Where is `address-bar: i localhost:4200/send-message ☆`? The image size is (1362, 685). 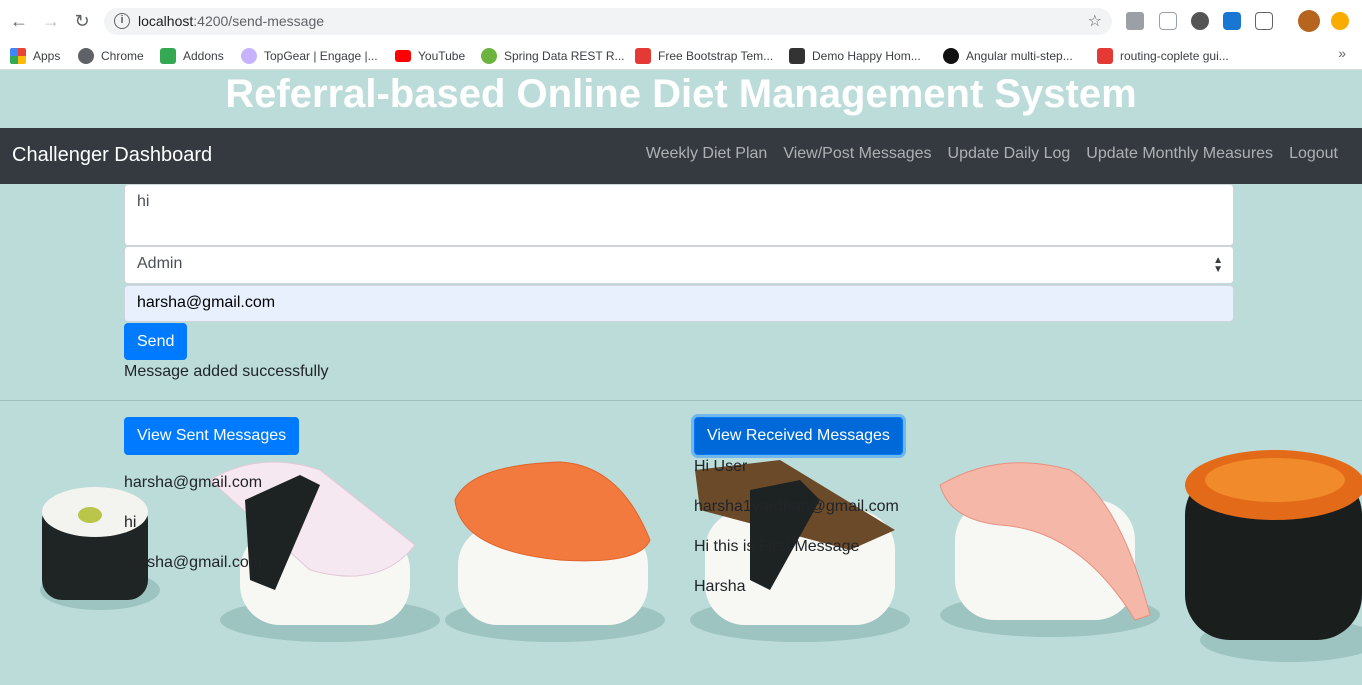 address-bar: i localhost:4200/send-message ☆ is located at coordinates (608, 21).